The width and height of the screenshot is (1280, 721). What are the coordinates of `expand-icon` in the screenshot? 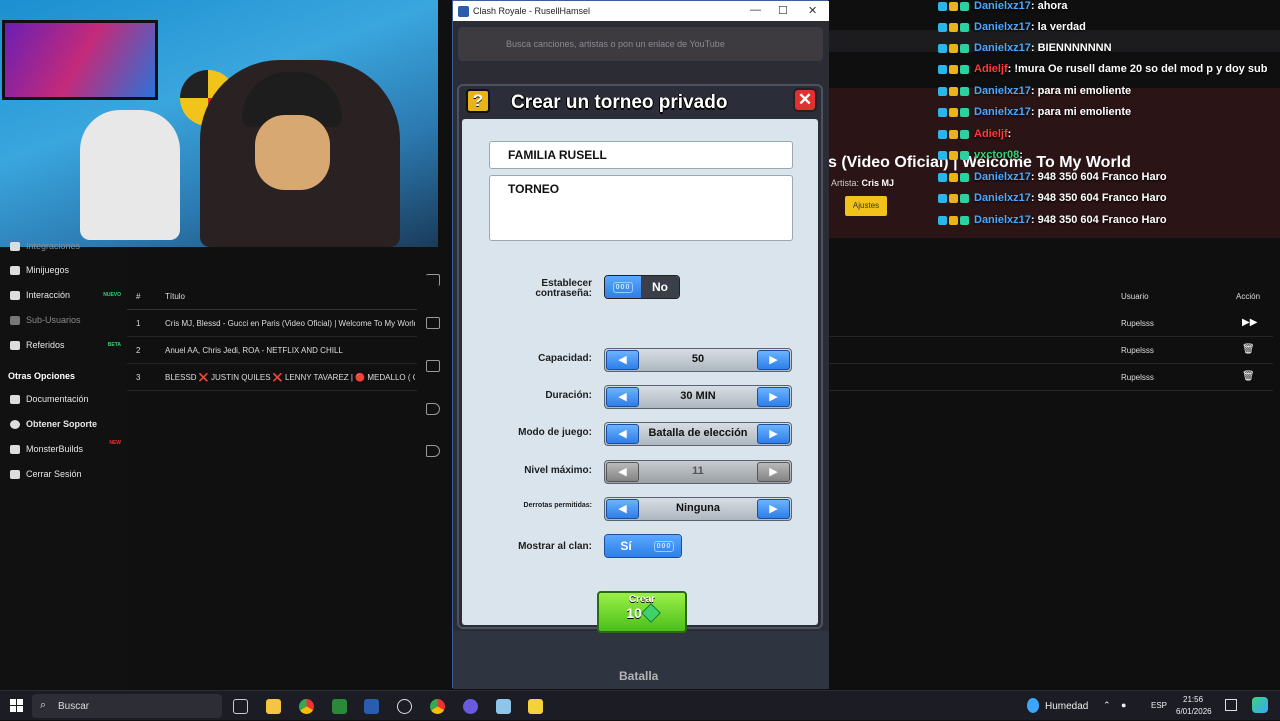 It's located at (433, 280).